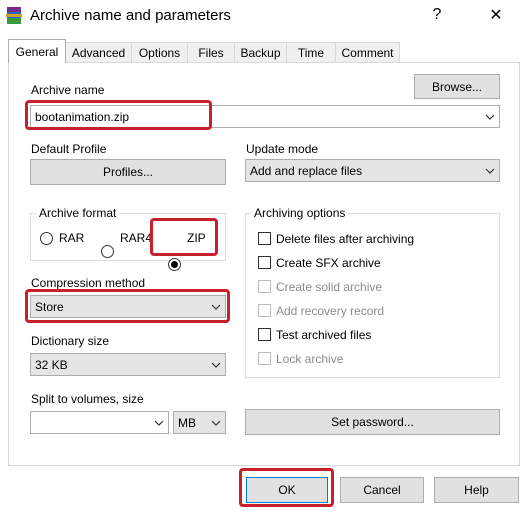 This screenshot has width=529, height=513. I want to click on cancel-button: Cancel, so click(382, 490).